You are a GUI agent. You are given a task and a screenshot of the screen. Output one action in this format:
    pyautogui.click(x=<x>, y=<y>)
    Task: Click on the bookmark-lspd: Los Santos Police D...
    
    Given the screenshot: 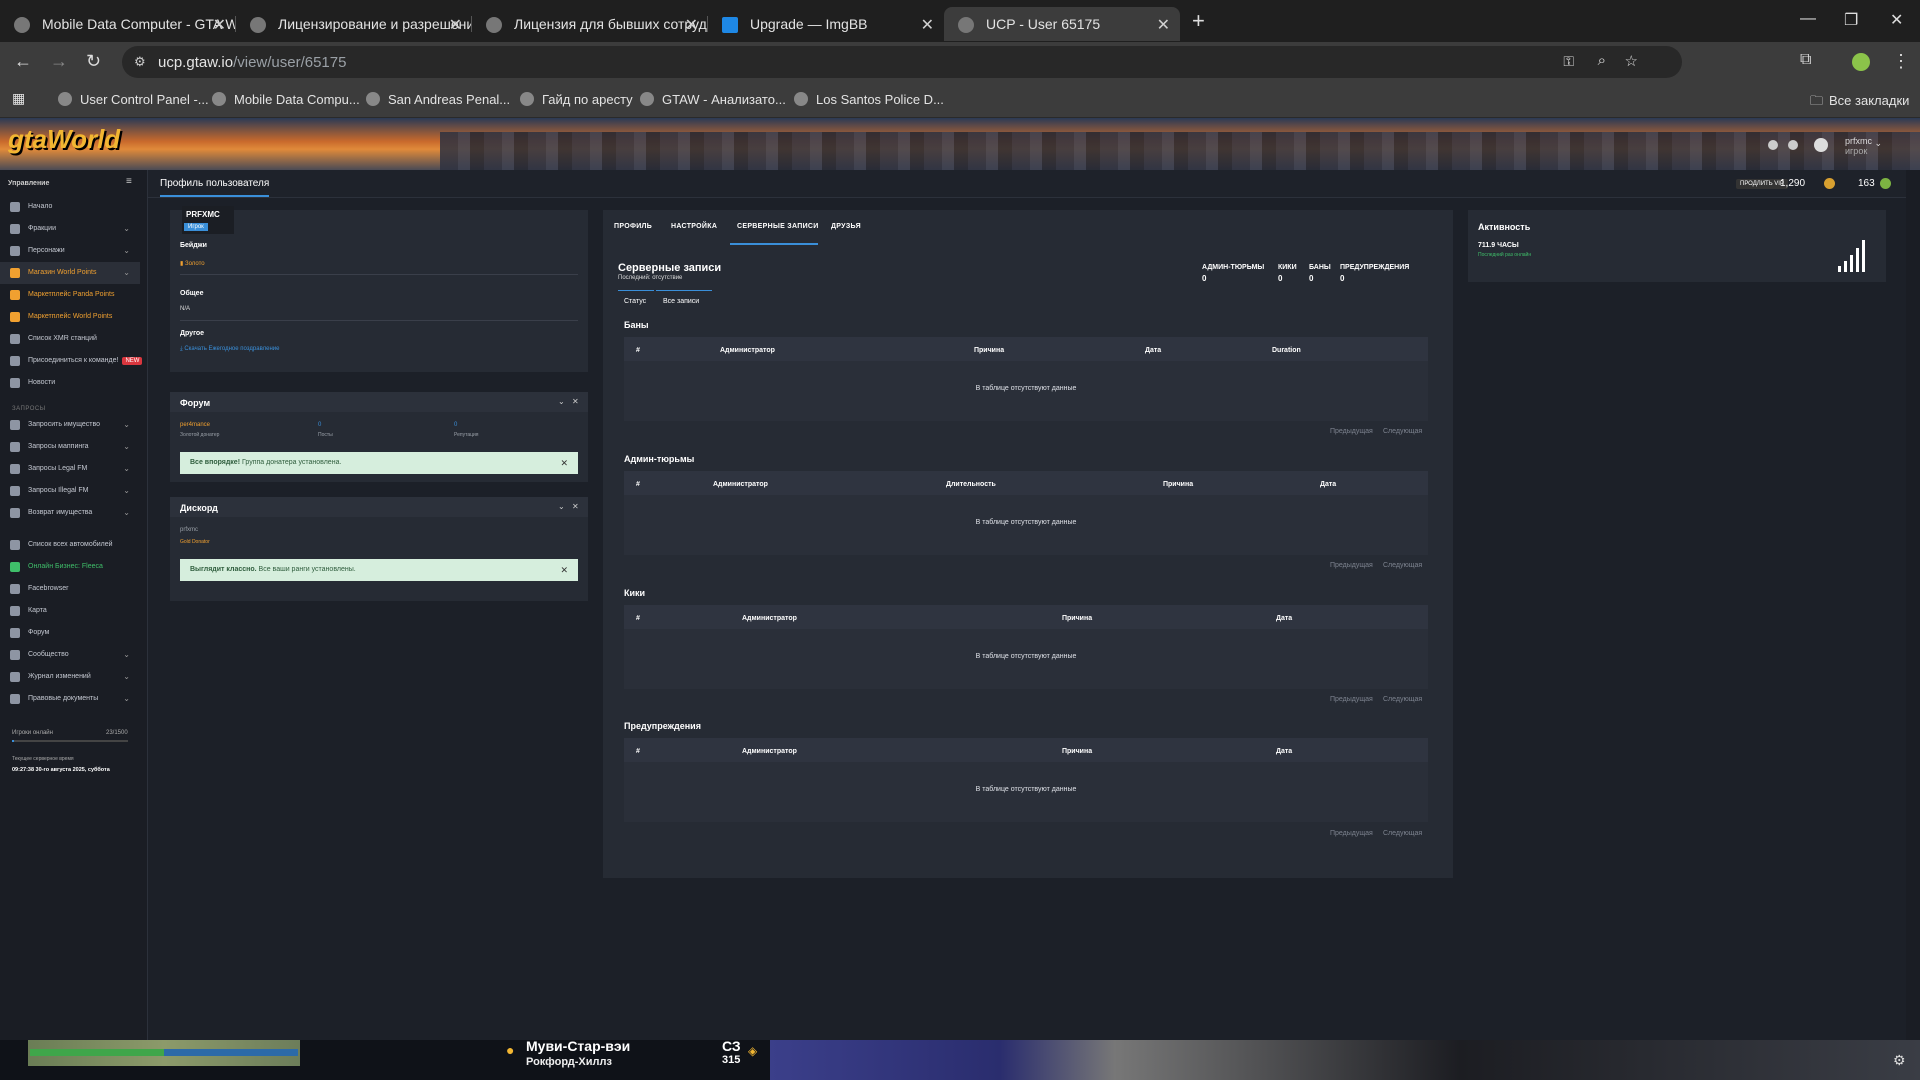 What is the action you would take?
    pyautogui.click(x=869, y=99)
    